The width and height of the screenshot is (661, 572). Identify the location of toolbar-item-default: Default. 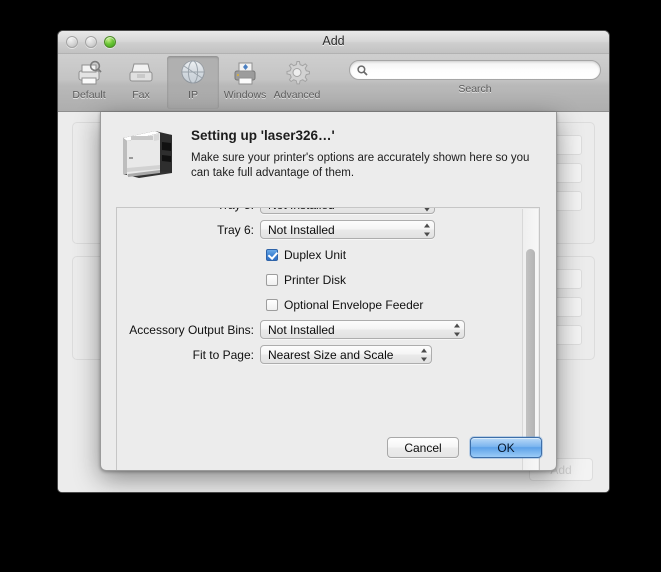
(89, 82).